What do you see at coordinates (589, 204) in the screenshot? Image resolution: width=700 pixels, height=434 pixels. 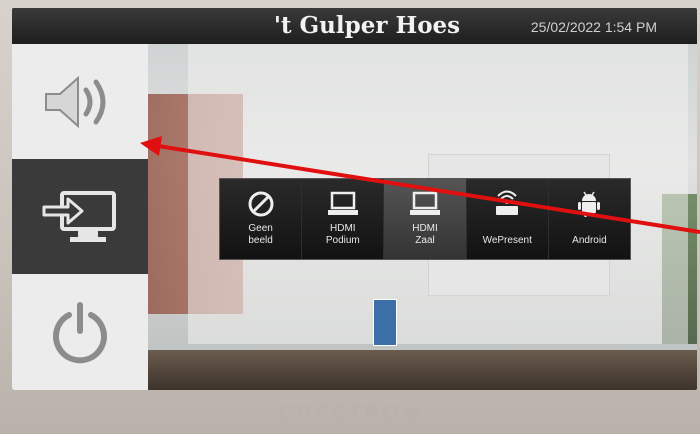 I see `android-icon` at bounding box center [589, 204].